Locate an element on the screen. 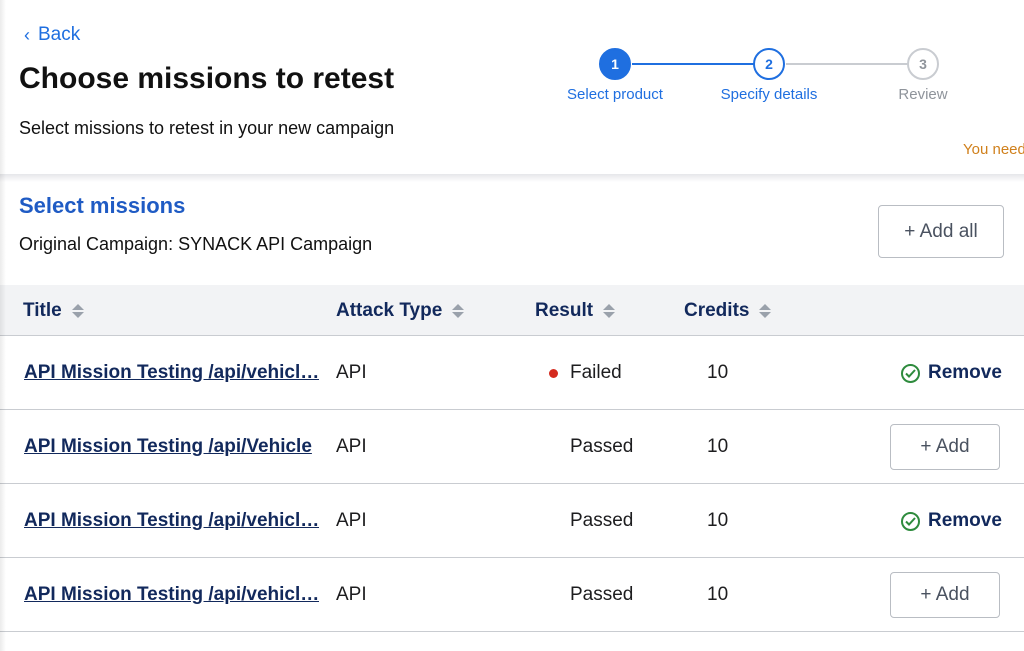  back-link: ‹ Back is located at coordinates (52, 35).